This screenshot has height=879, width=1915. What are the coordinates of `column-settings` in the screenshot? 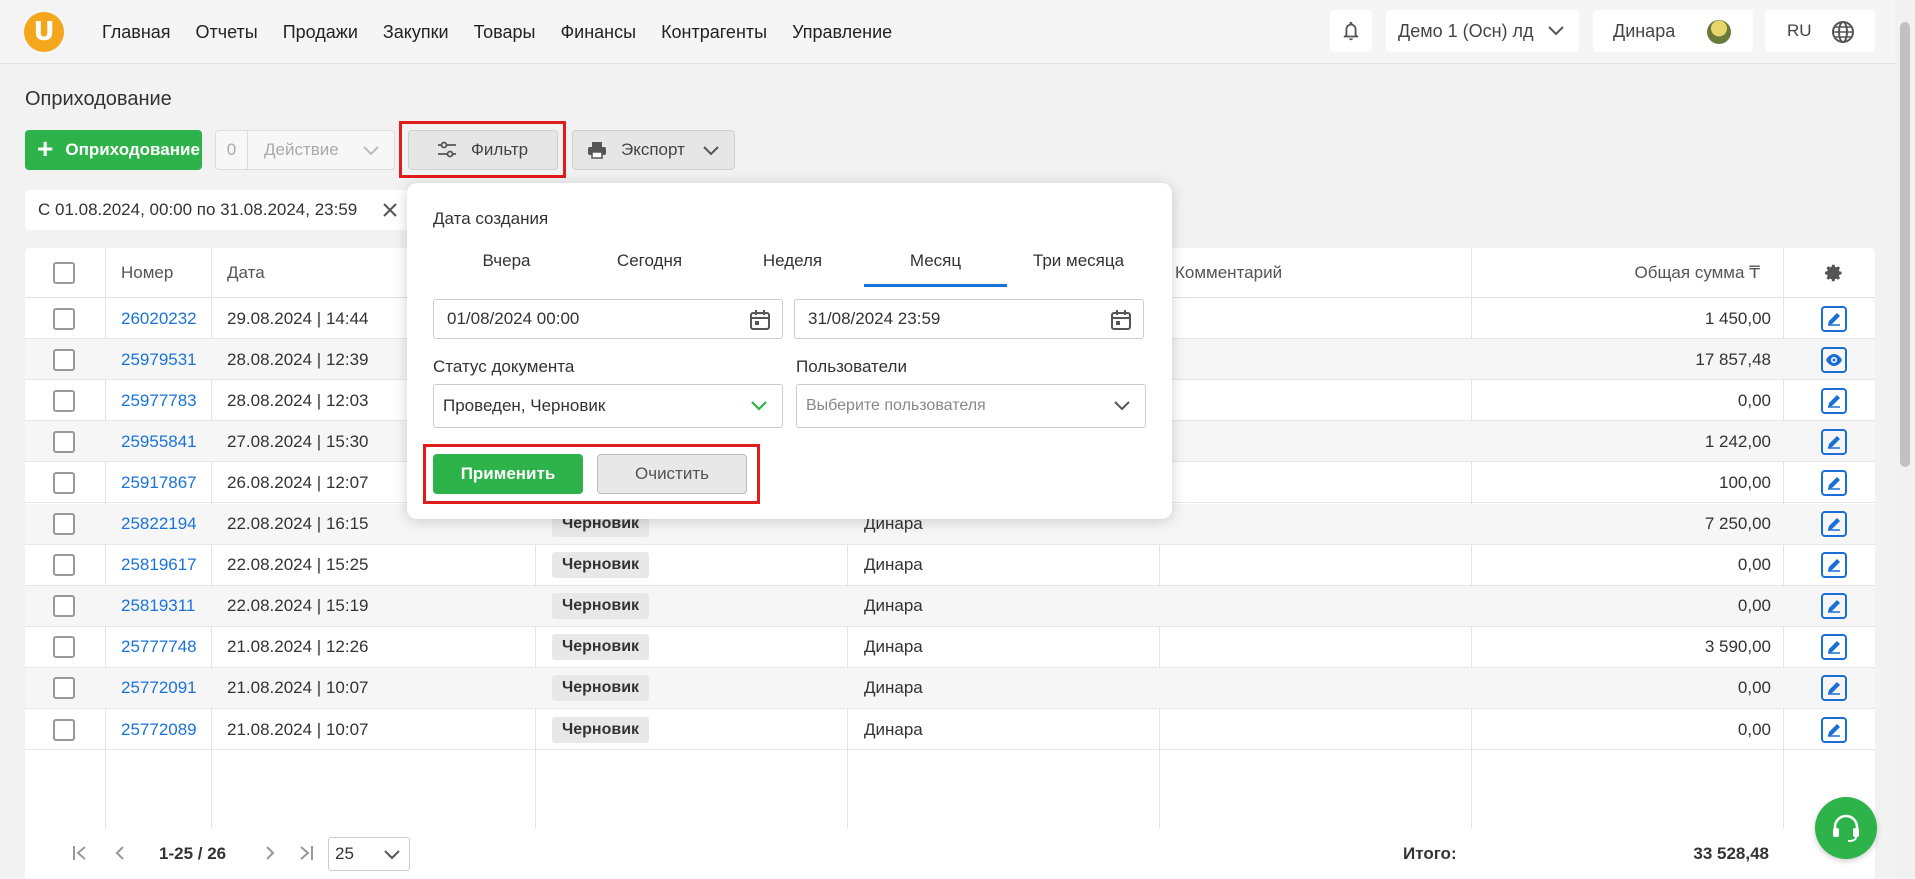 It's located at (1833, 273).